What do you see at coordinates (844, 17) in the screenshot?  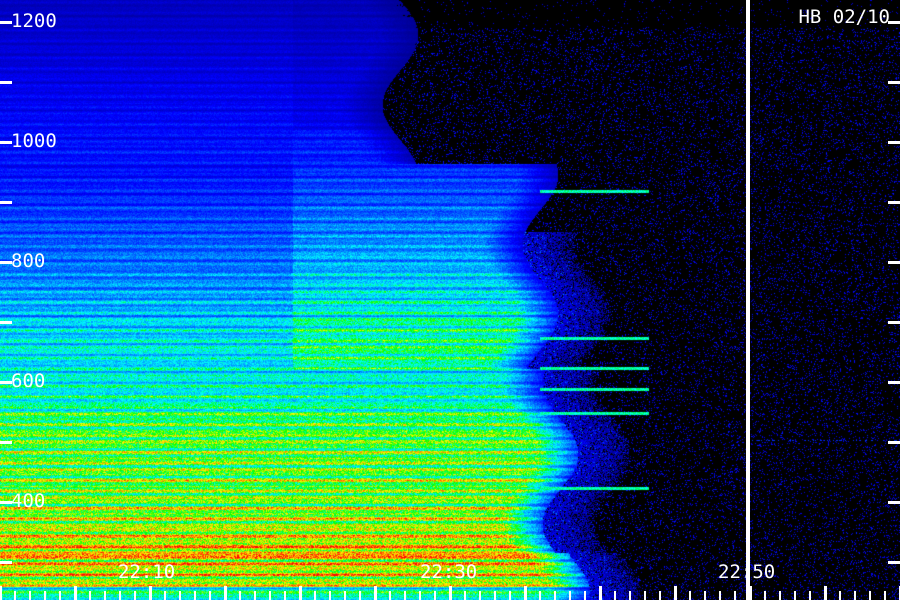 I see `station-date-label: HB 02/10` at bounding box center [844, 17].